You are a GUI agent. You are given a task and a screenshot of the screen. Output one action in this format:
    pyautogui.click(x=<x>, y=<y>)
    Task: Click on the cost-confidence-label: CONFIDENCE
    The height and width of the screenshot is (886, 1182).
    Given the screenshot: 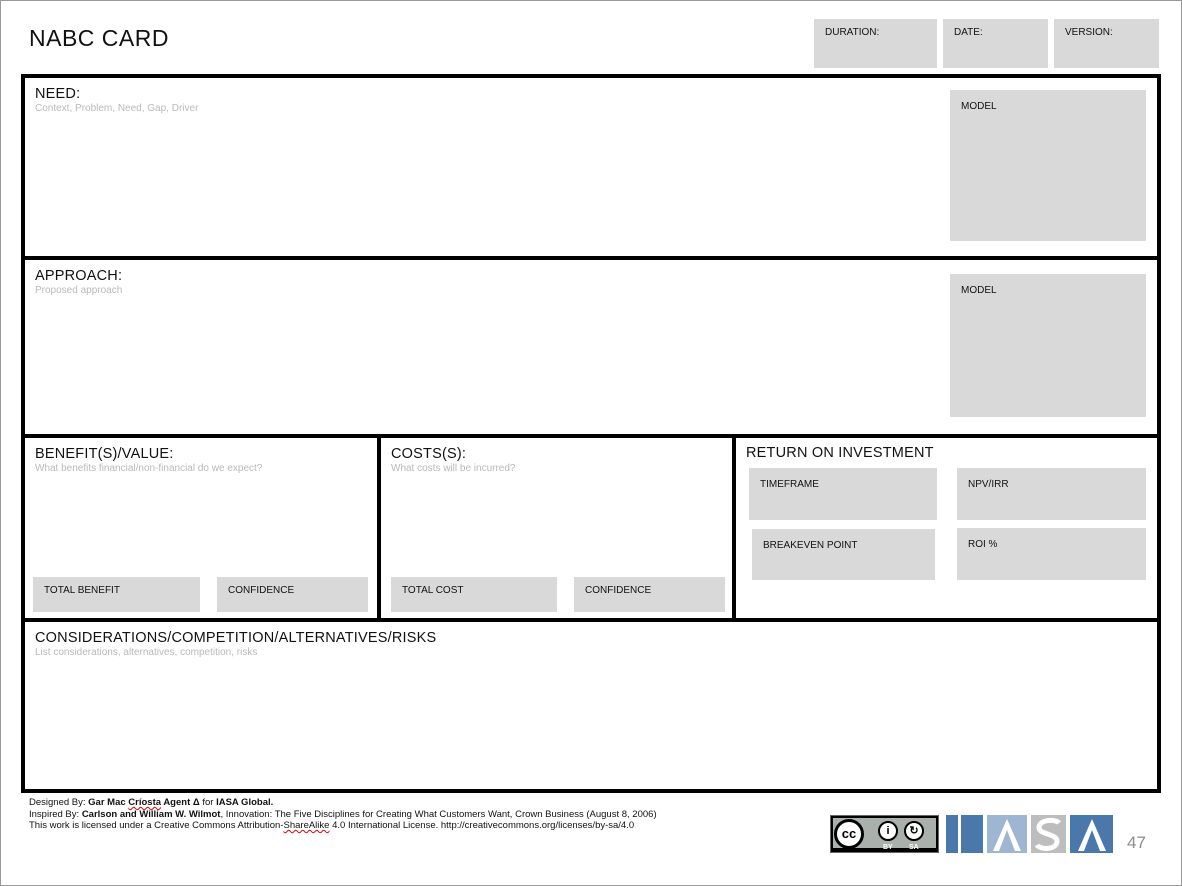 What is the action you would take?
    pyautogui.click(x=618, y=590)
    